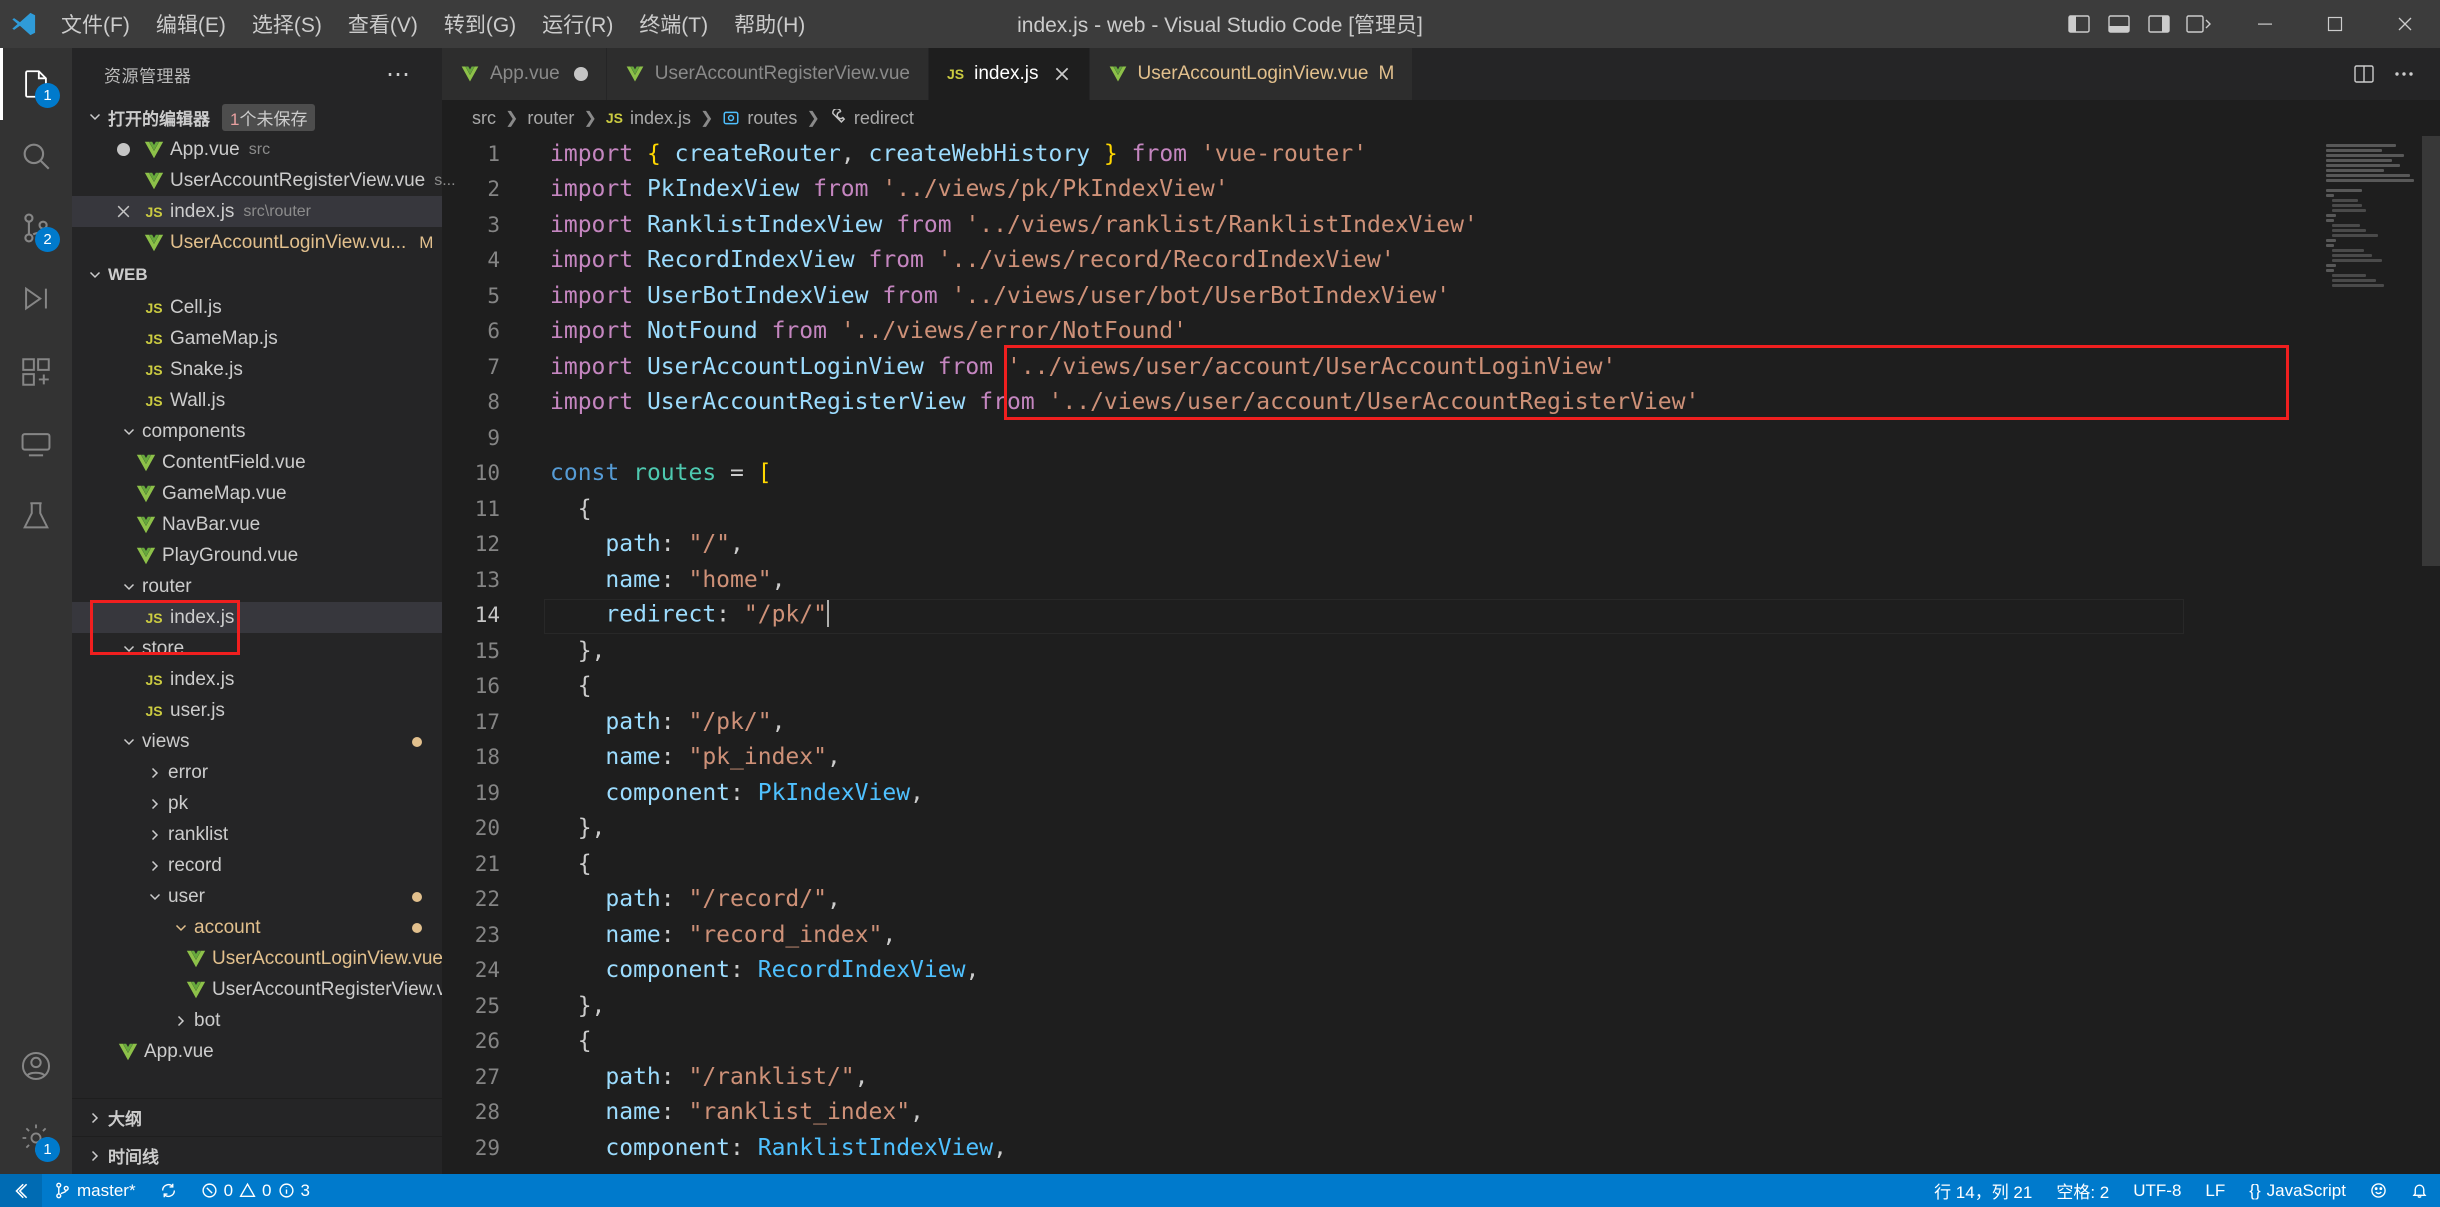 The height and width of the screenshot is (1207, 2440). What do you see at coordinates (36, 228) in the screenshot?
I see `activity-item-source-control: 2` at bounding box center [36, 228].